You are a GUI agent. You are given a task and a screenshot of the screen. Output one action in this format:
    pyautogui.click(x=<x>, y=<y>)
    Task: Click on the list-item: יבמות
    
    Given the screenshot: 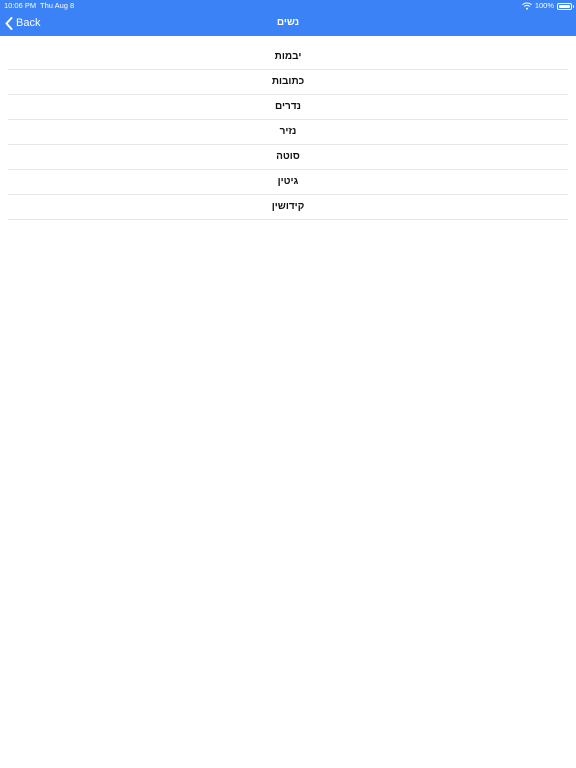 What is the action you would take?
    pyautogui.click(x=288, y=57)
    